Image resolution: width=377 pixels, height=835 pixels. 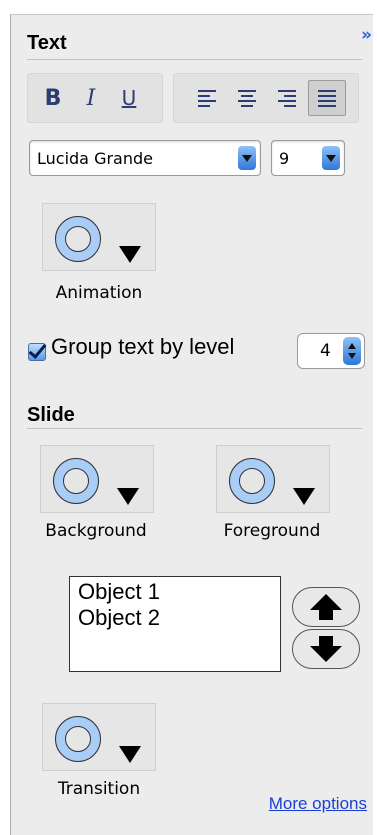 I want to click on text-align-group, so click(x=266, y=98).